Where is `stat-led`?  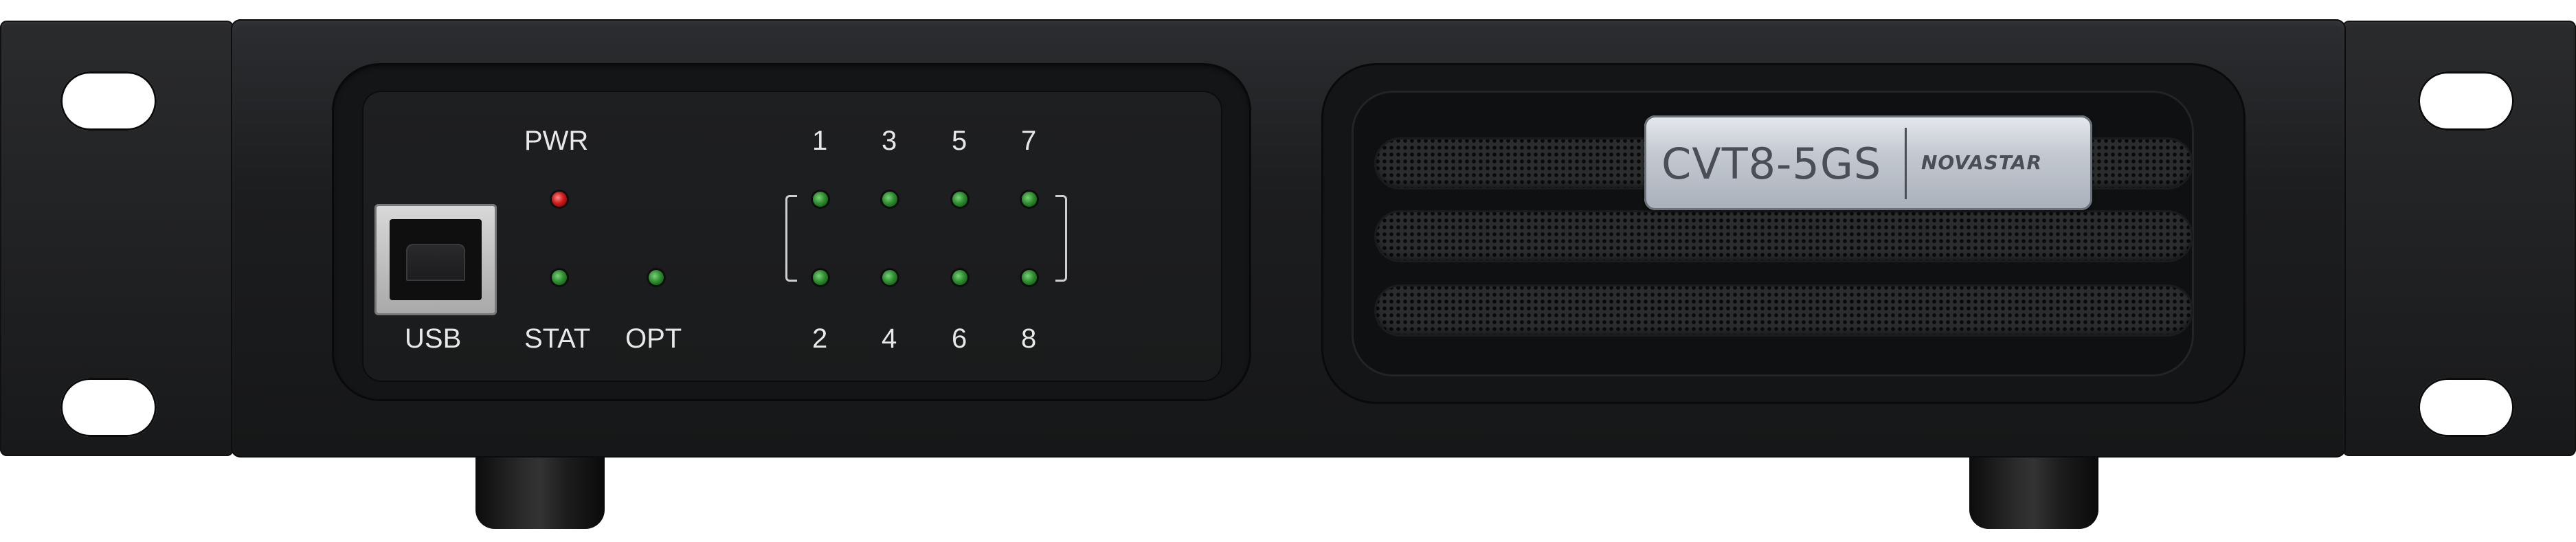 stat-led is located at coordinates (559, 277).